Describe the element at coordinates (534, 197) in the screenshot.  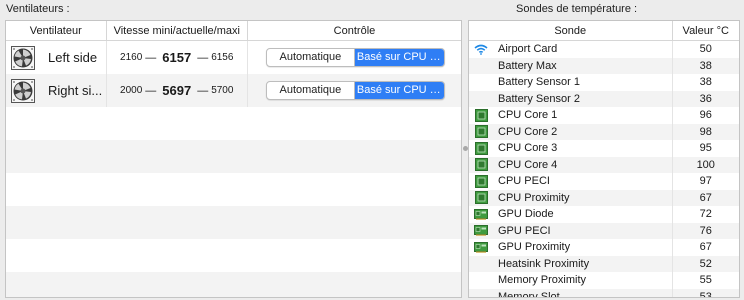
I see `sensor-name: CPU Proximity` at that location.